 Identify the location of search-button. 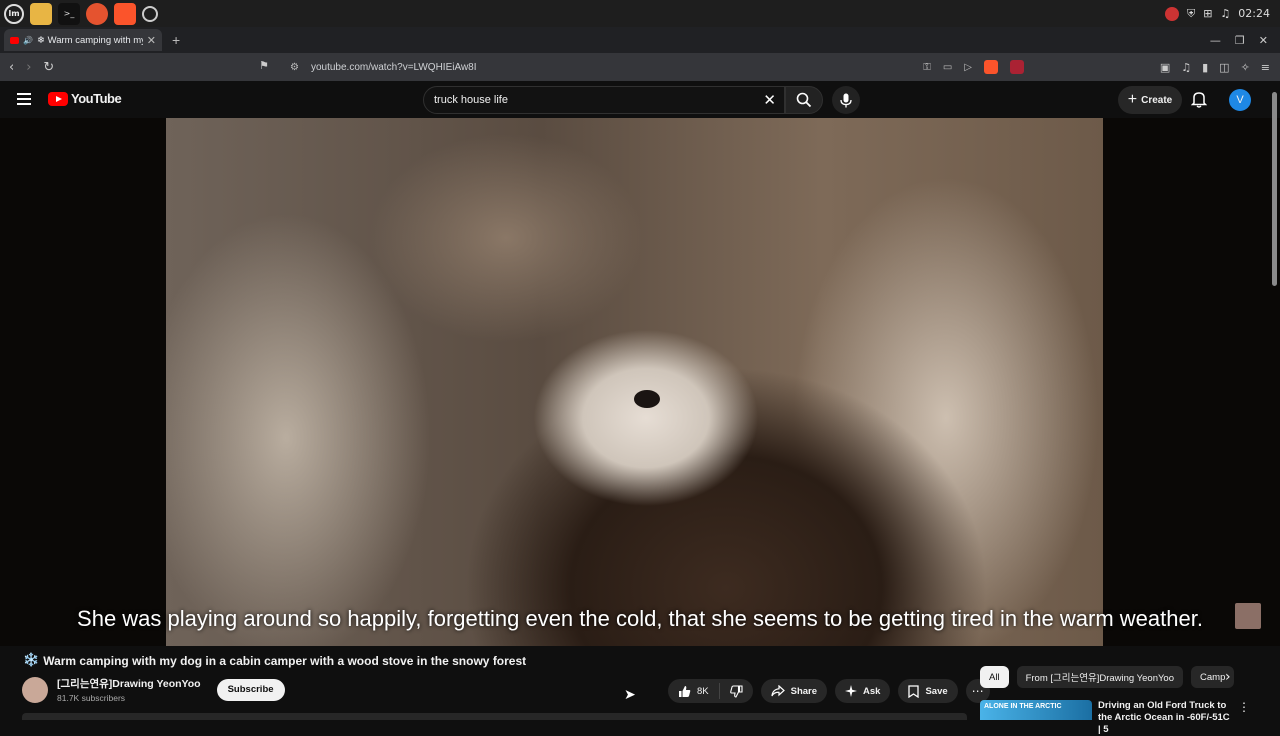
(804, 100).